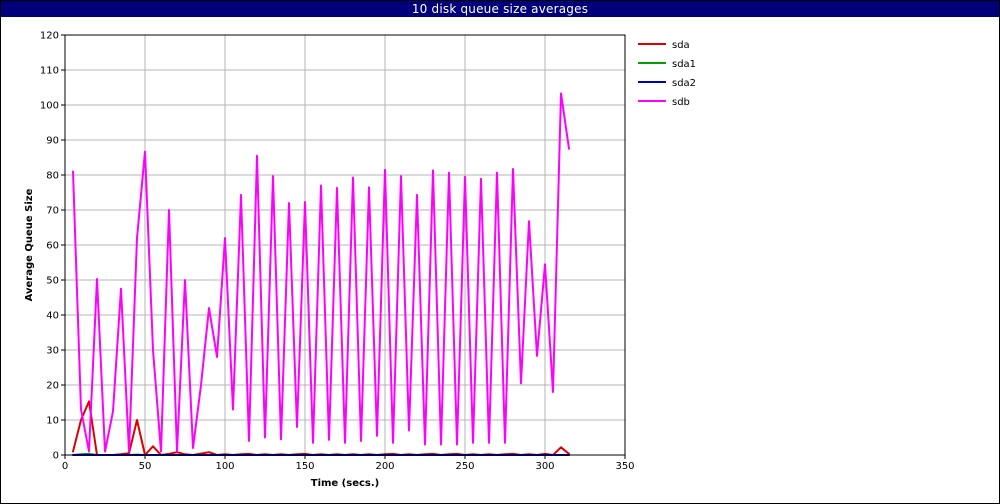 This screenshot has width=1000, height=504. What do you see at coordinates (52, 351) in the screenshot?
I see `y-tick-label: 30` at bounding box center [52, 351].